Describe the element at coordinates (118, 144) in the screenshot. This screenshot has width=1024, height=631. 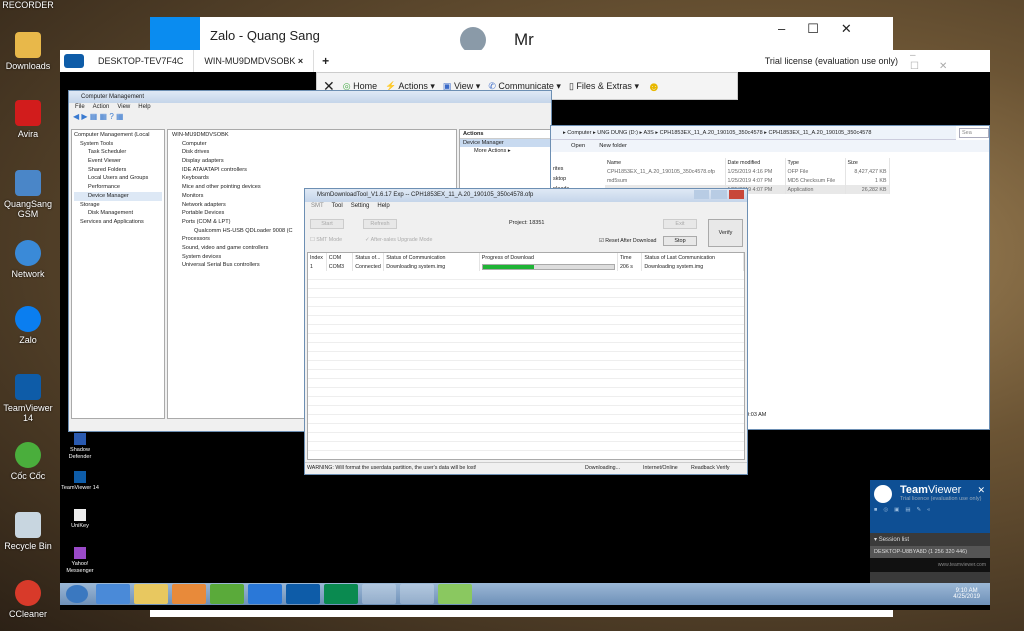
I see `tree-system-tools: System Tools` at that location.